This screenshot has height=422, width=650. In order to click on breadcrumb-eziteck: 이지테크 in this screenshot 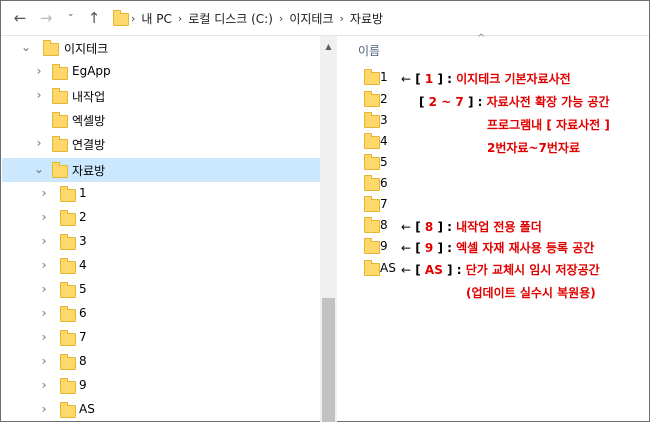, I will do `click(311, 18)`.